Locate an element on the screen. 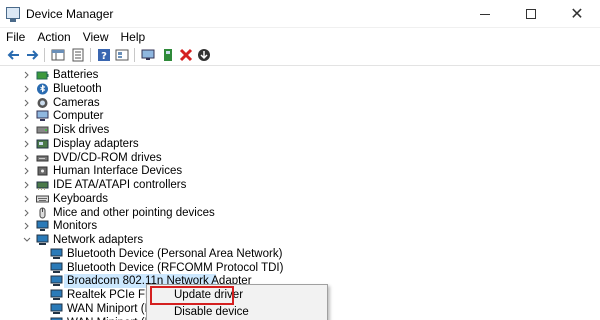 The width and height of the screenshot is (600, 320). disable-device-menu-item: Disable device is located at coordinates (237, 312).